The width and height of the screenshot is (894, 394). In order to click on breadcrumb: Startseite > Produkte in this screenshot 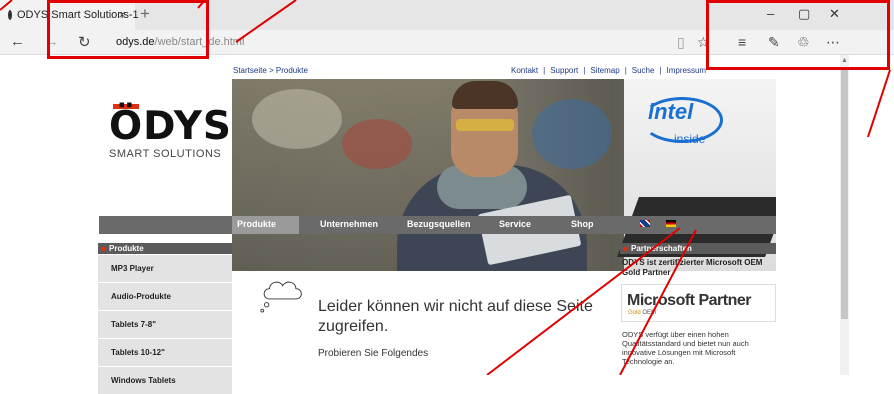, I will do `click(270, 70)`.